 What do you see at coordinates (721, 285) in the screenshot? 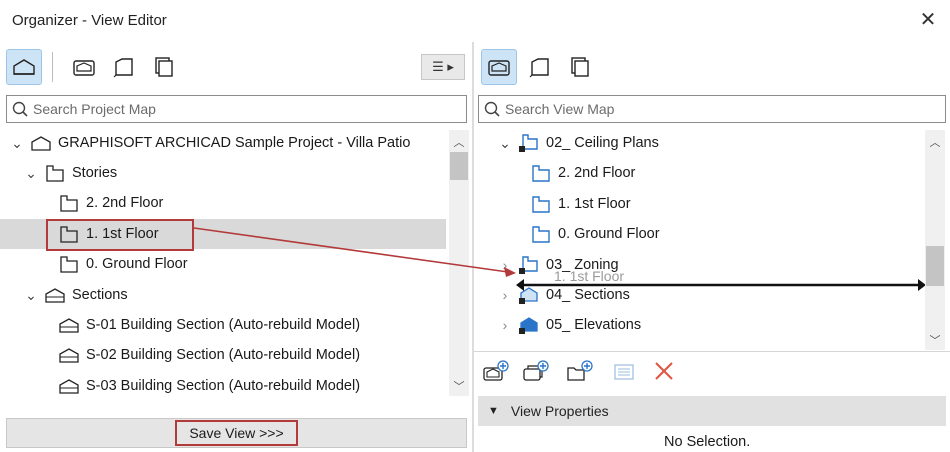
I see `insertion-indicator` at bounding box center [721, 285].